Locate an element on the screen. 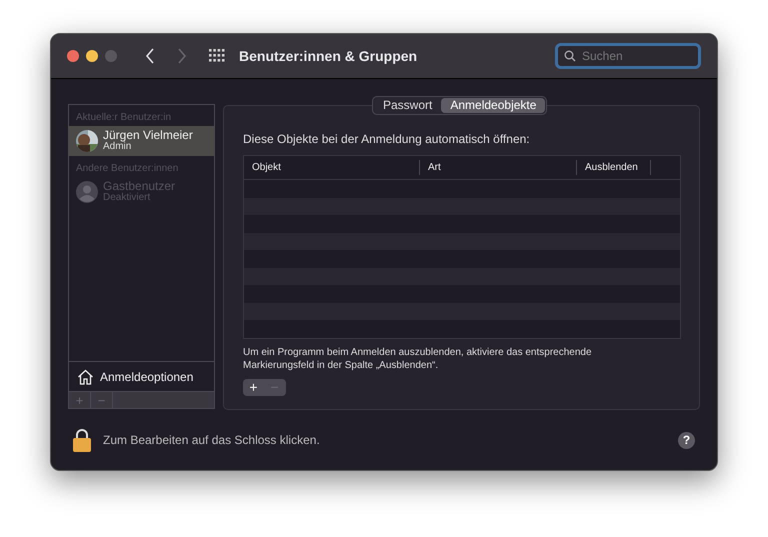 The image size is (768, 537). column-header: Ausblenden is located at coordinates (614, 167).